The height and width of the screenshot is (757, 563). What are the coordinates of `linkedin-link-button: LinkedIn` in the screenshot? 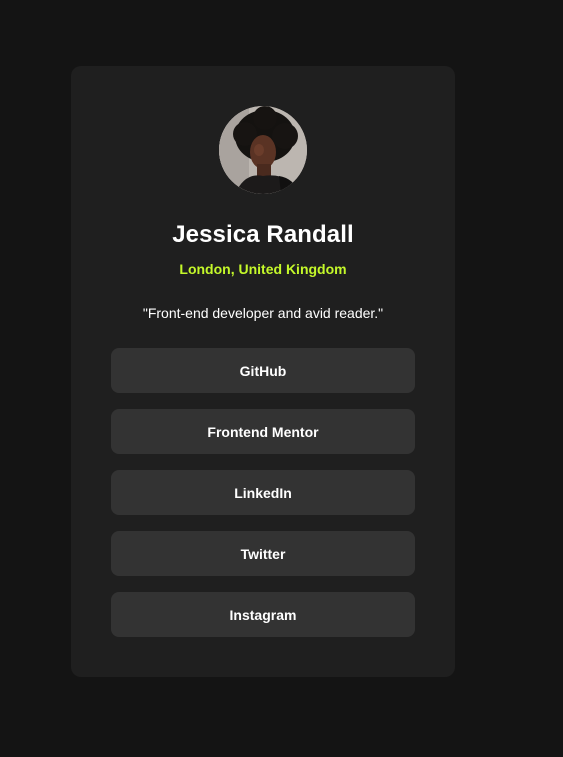 It's located at (263, 492).